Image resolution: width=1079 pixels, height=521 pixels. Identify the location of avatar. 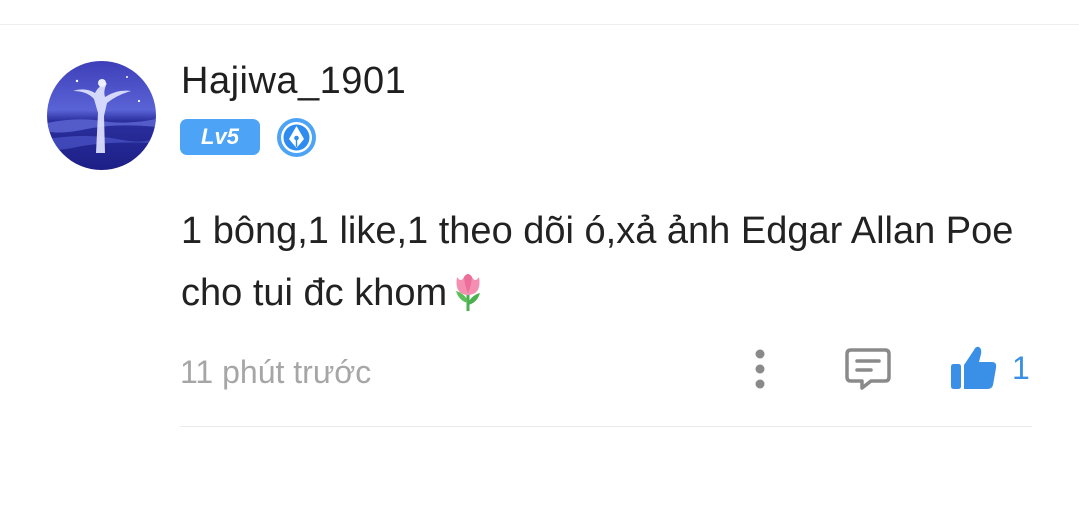
(101, 115).